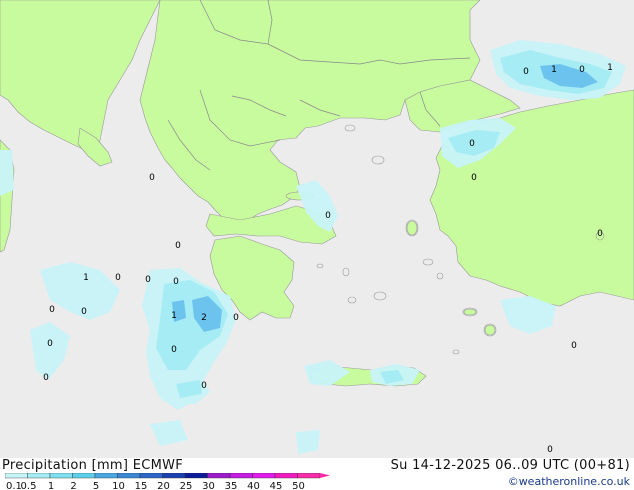 This screenshot has height=490, width=634. What do you see at coordinates (96, 485) in the screenshot?
I see `legend-tick-label: 5` at bounding box center [96, 485].